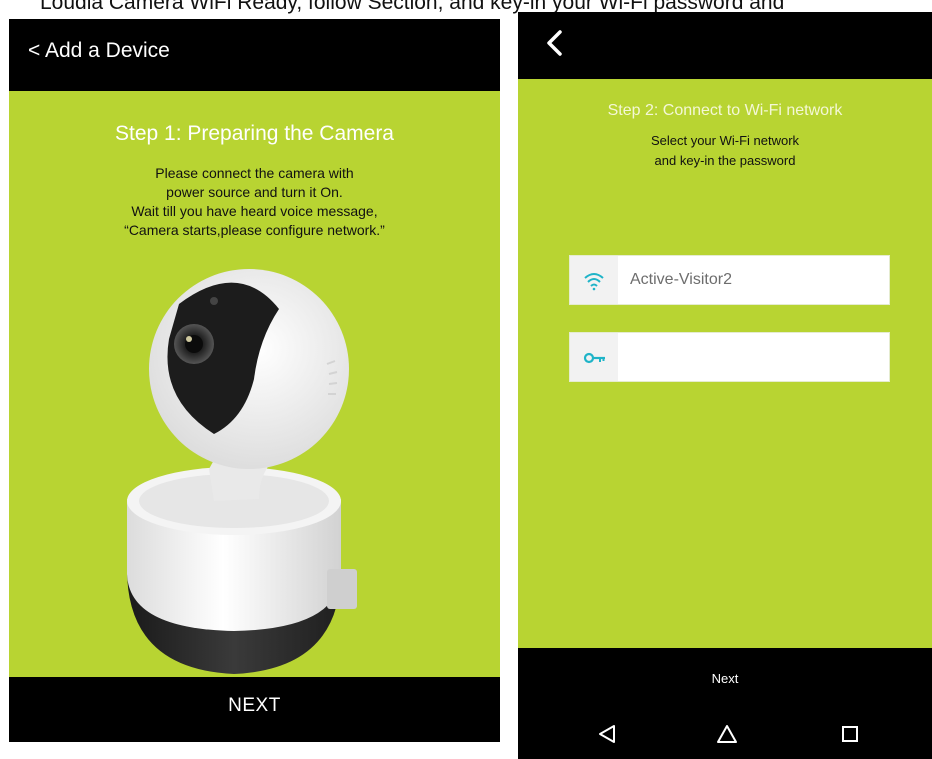 The image size is (932, 759). Describe the element at coordinates (254, 192) in the screenshot. I see `instruction-line-2: power source and turn it On.` at that location.